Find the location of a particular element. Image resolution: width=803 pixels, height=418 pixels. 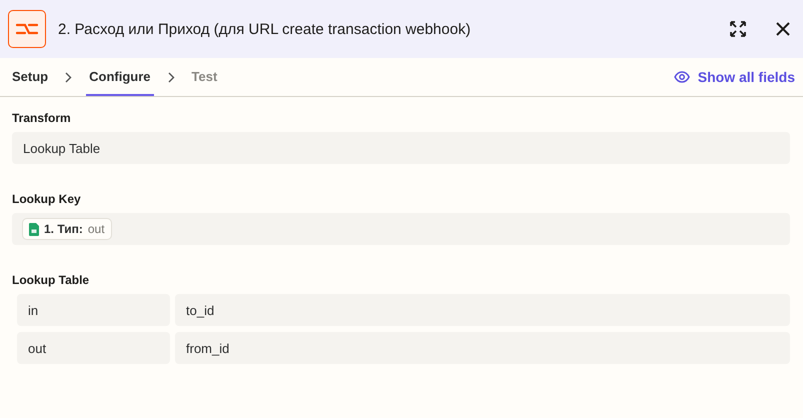

data-pill: 1. Тип: out is located at coordinates (67, 229).